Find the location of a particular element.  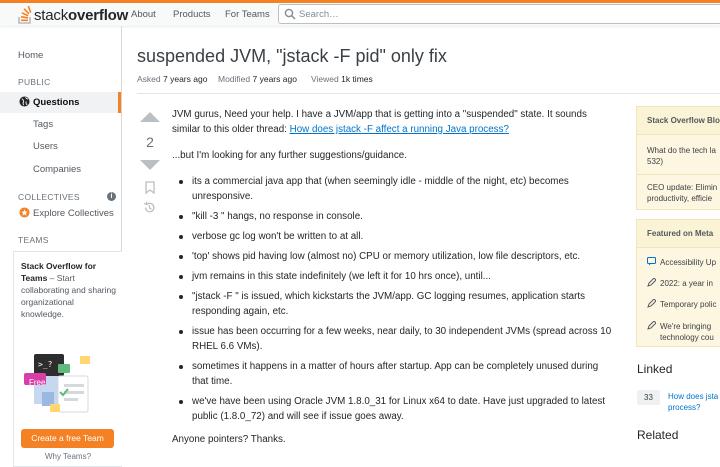

create-free-team-button: Create a free Team is located at coordinates (67, 438).